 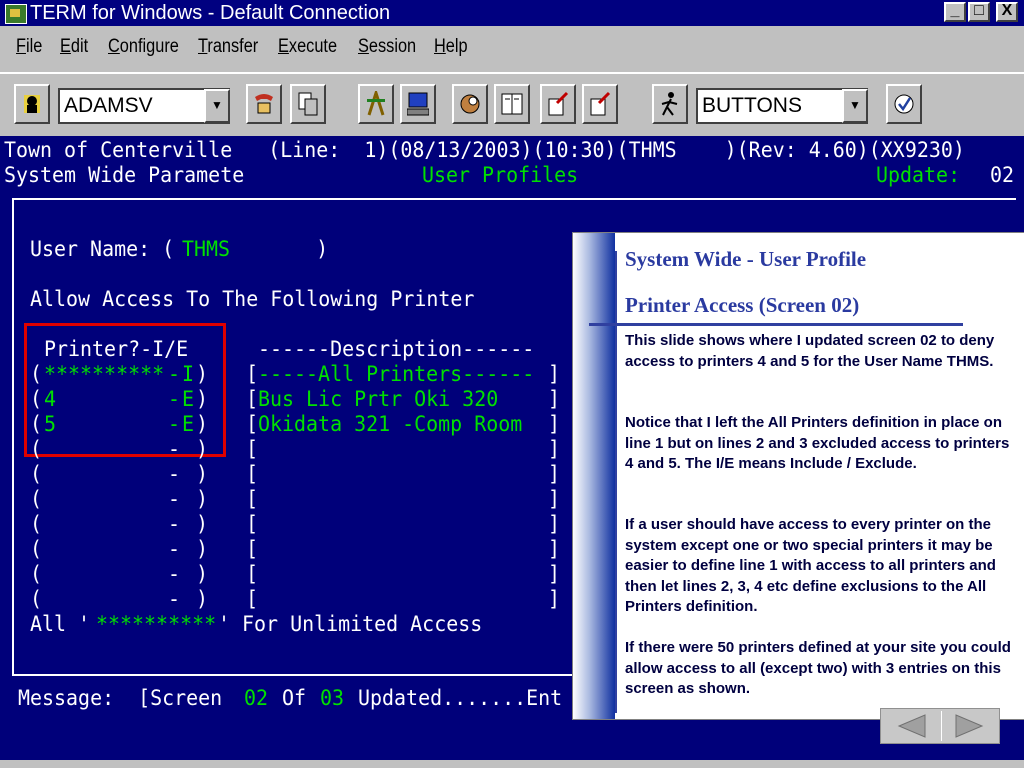 I want to click on user-name-close: ), so click(x=286, y=249).